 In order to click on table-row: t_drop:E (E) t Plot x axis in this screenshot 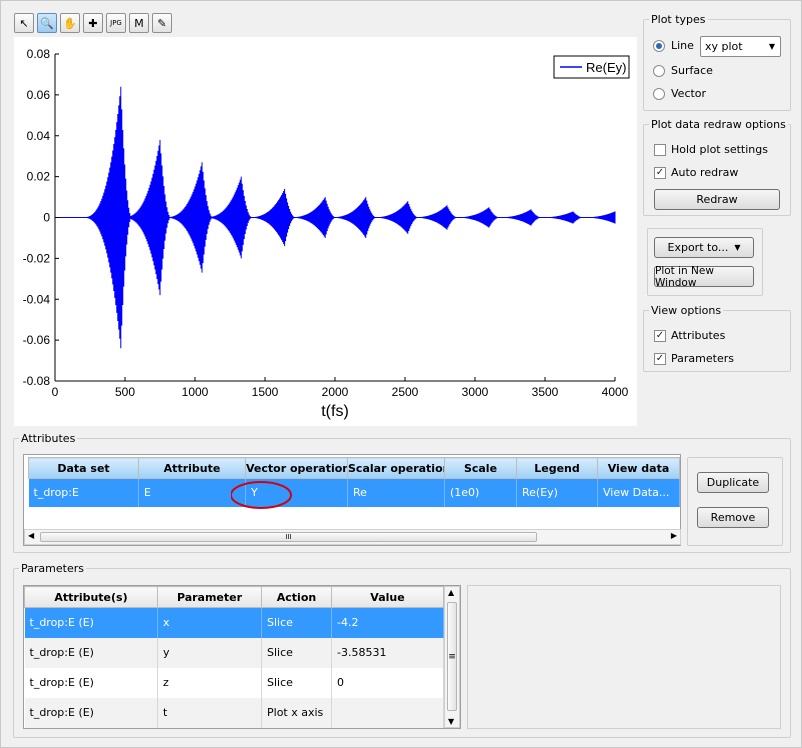, I will do `click(234, 712)`.